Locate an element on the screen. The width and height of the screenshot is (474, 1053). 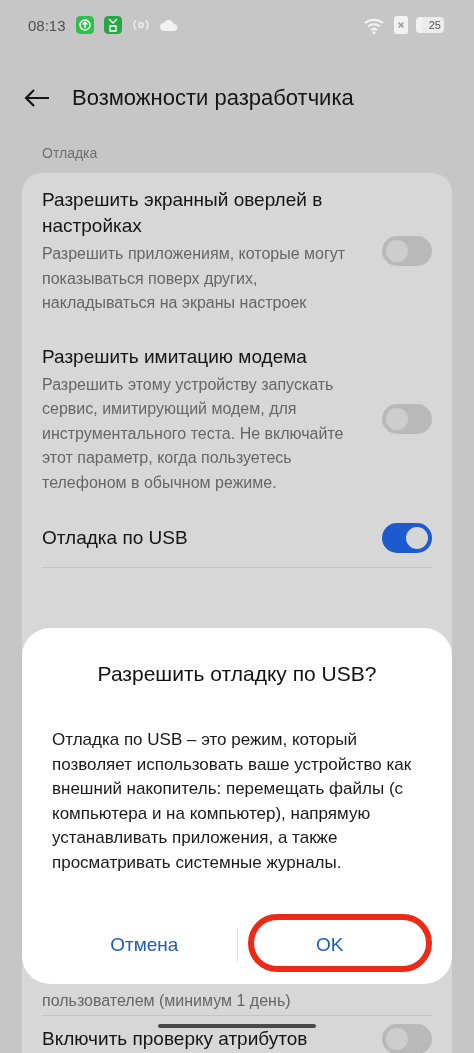
screen-title: Возможности разработчика is located at coordinates (213, 97).